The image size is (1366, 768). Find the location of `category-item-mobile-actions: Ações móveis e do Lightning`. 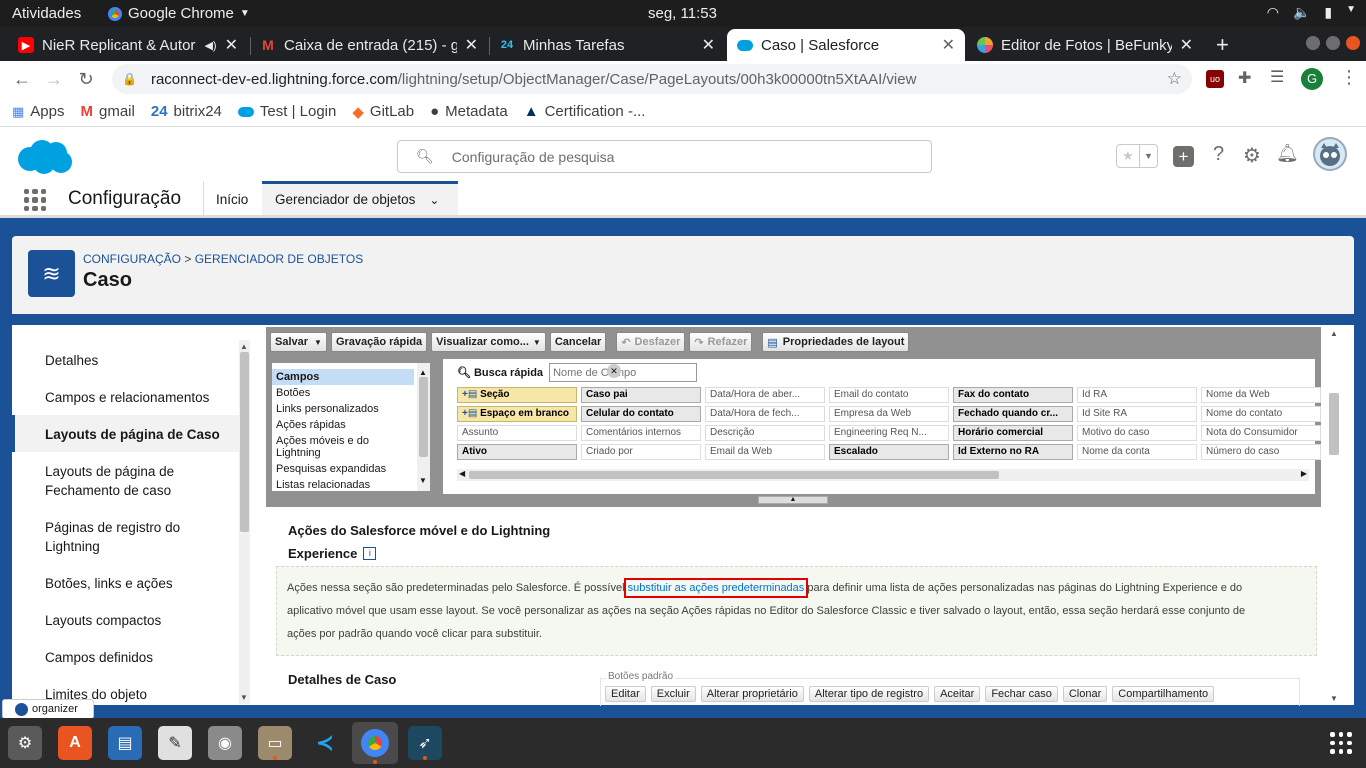

category-item-mobile-actions: Ações móveis e do Lightning is located at coordinates (342, 447).